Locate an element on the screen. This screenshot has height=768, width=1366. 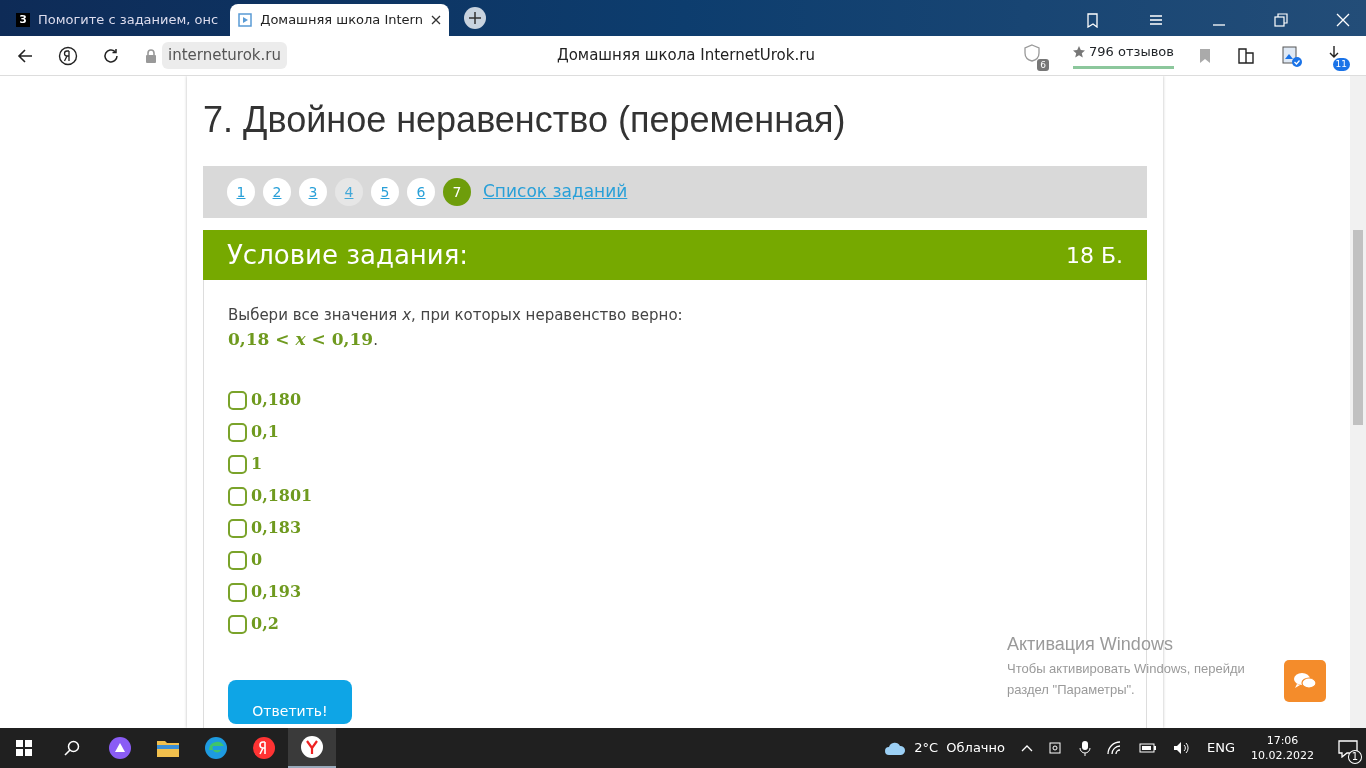
browser-icon is located at coordinates (216, 748).